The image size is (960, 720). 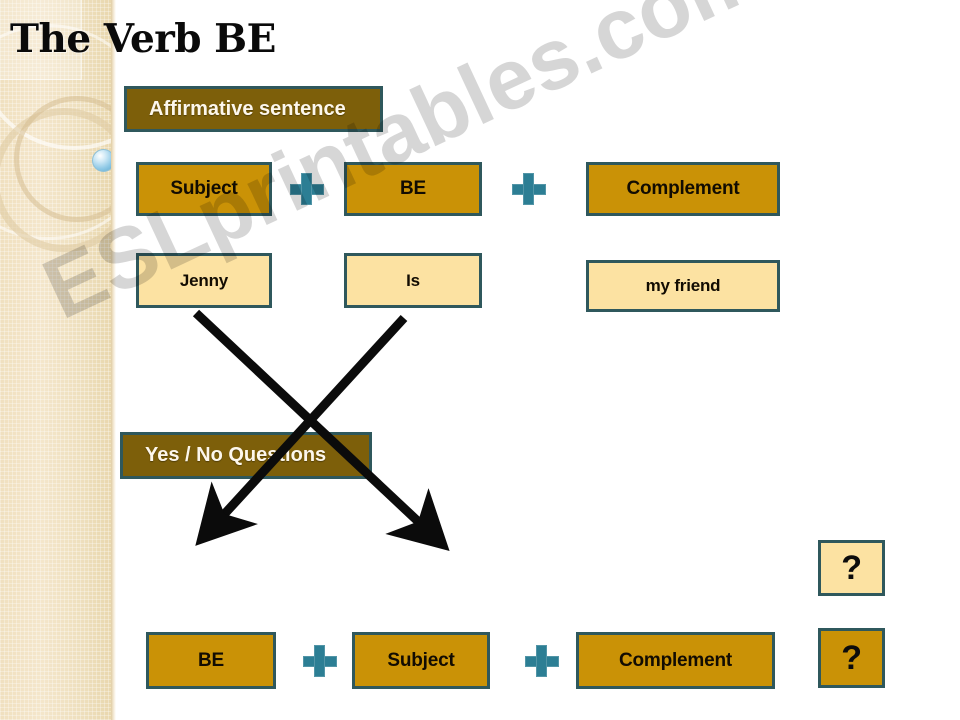 I want to click on questions-section-header: Yes / No Questions, so click(x=246, y=455).